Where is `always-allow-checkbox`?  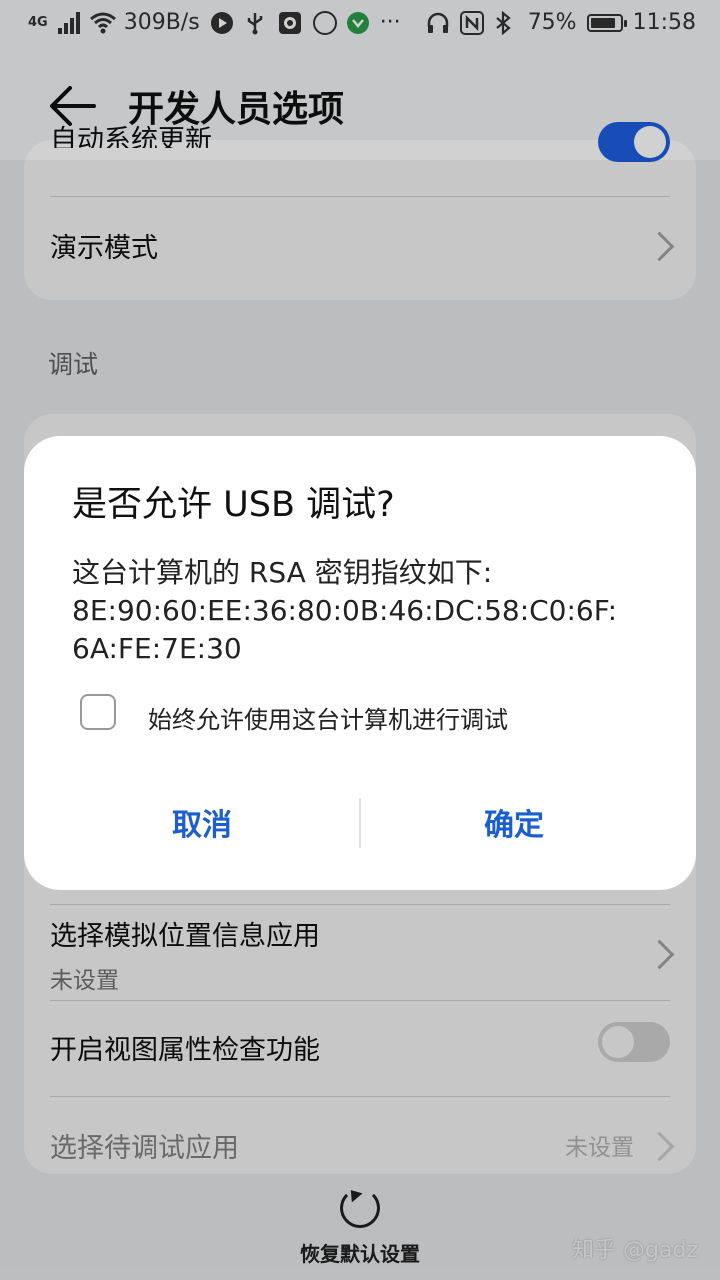 always-allow-checkbox is located at coordinates (98, 712).